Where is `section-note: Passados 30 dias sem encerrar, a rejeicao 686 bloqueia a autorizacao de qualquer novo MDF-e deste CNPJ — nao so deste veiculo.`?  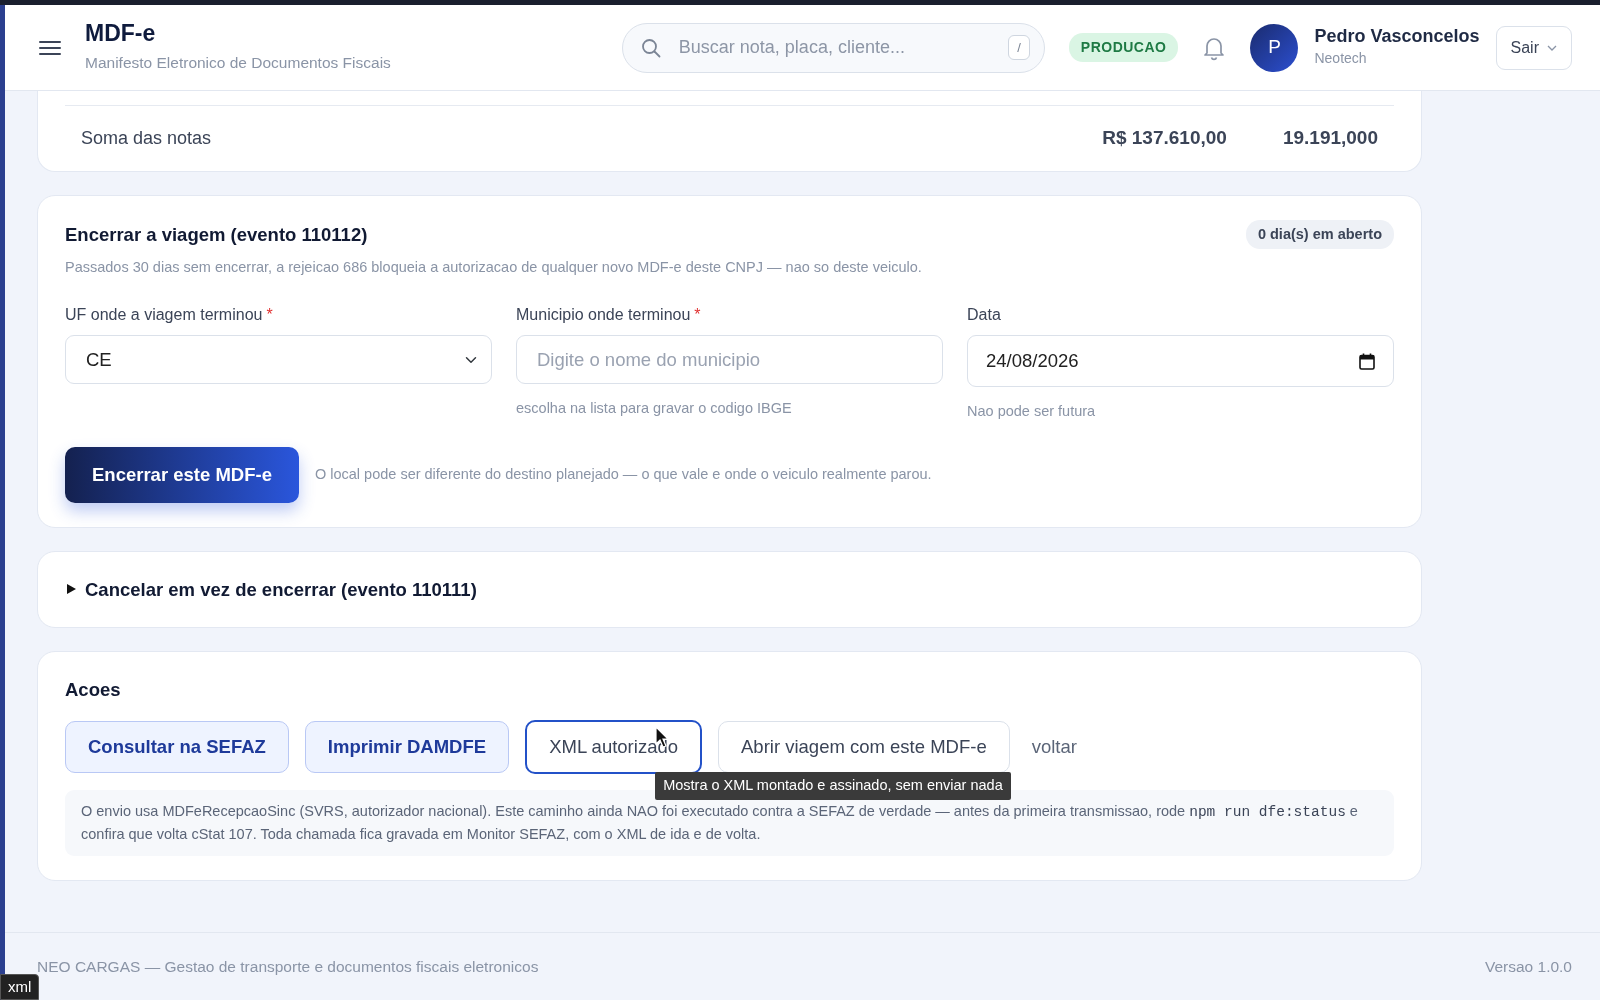
section-note: Passados 30 dias sem encerrar, a rejeicao 686 bloqueia a autorizacao de qualquer novo MDF-e deste CNPJ — nao so deste veiculo. is located at coordinates (494, 268).